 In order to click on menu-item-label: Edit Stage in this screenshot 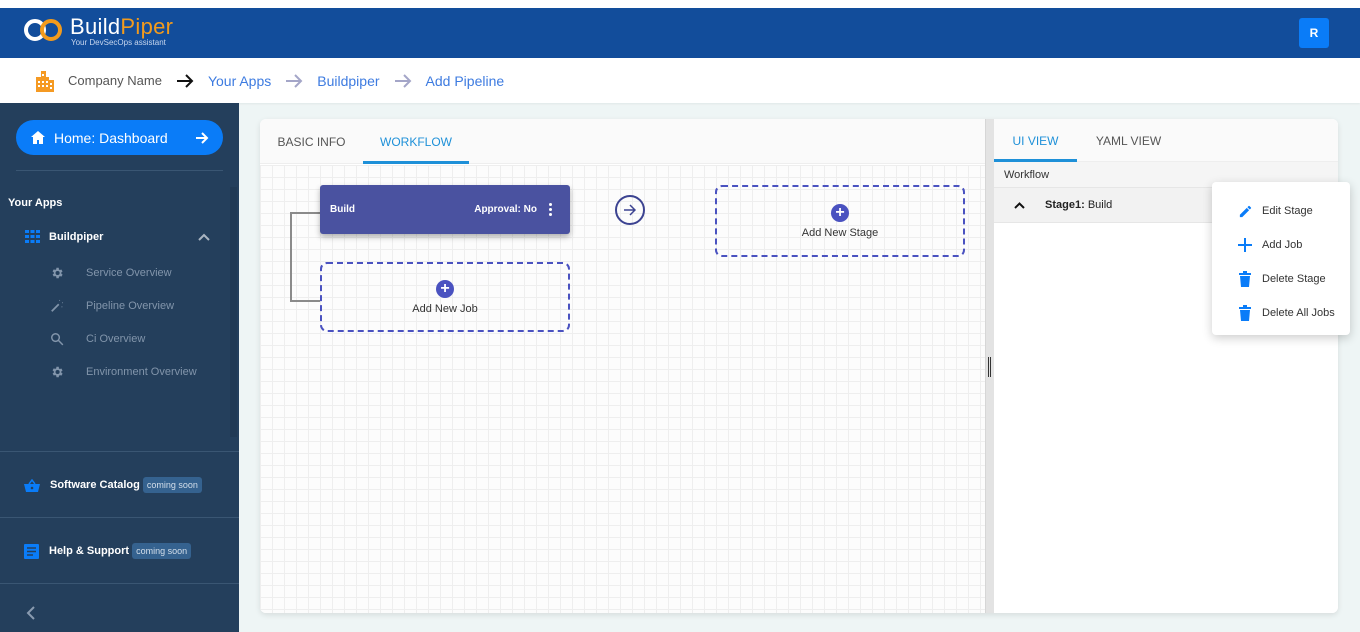, I will do `click(1287, 211)`.